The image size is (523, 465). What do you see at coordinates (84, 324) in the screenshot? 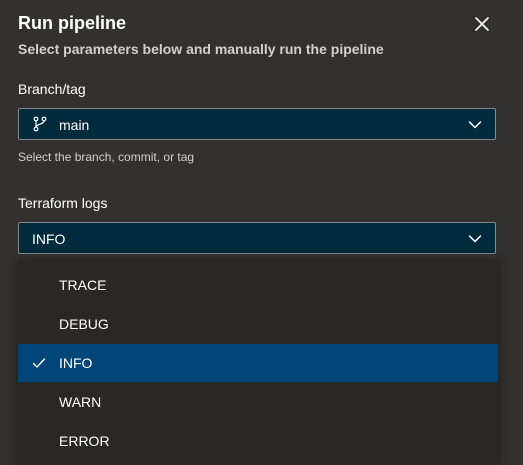
I see `option-label: DEBUG` at bounding box center [84, 324].